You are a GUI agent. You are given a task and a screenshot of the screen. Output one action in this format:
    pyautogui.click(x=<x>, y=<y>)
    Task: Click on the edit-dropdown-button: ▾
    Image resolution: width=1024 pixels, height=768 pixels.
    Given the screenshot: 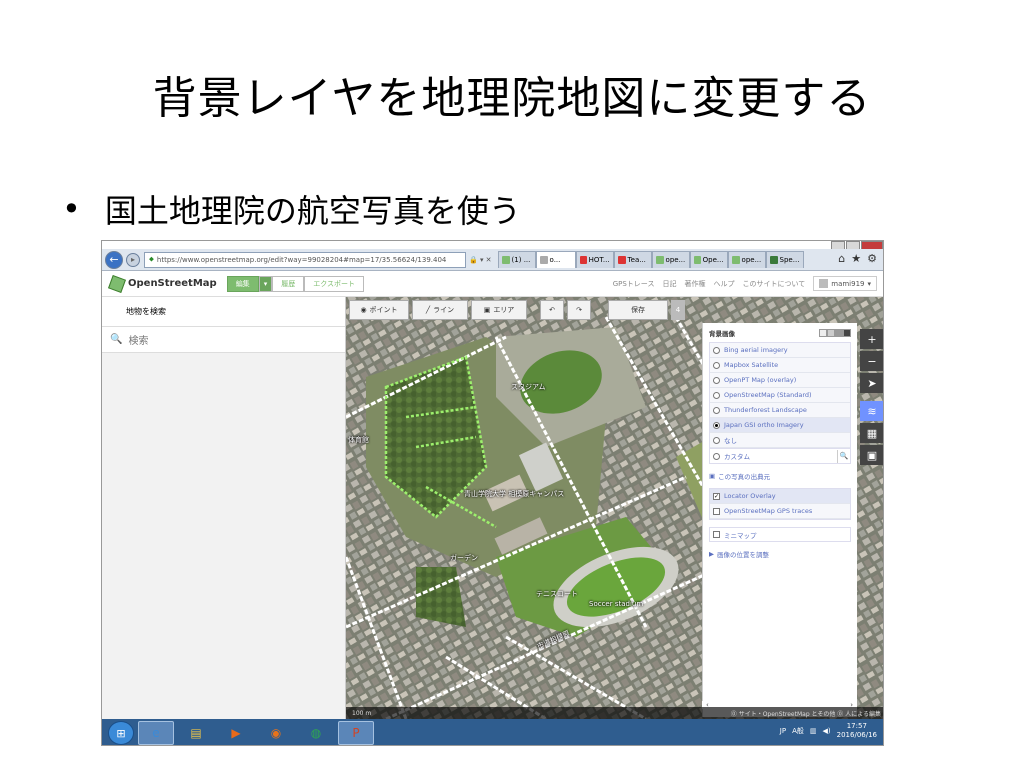 What is the action you would take?
    pyautogui.click(x=265, y=283)
    